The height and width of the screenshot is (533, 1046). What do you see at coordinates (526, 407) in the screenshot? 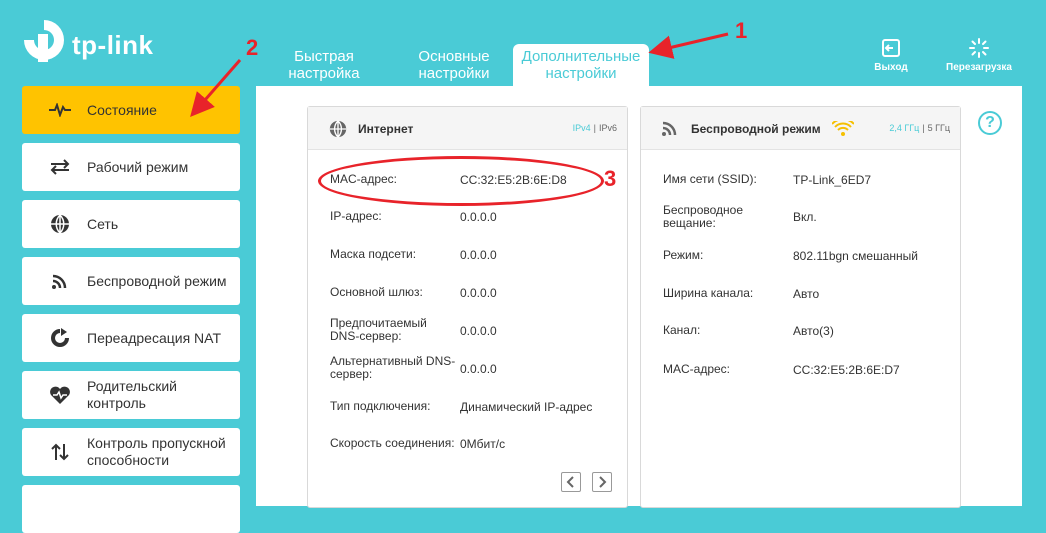
I see `row-value: Динамический IP-адрес` at bounding box center [526, 407].